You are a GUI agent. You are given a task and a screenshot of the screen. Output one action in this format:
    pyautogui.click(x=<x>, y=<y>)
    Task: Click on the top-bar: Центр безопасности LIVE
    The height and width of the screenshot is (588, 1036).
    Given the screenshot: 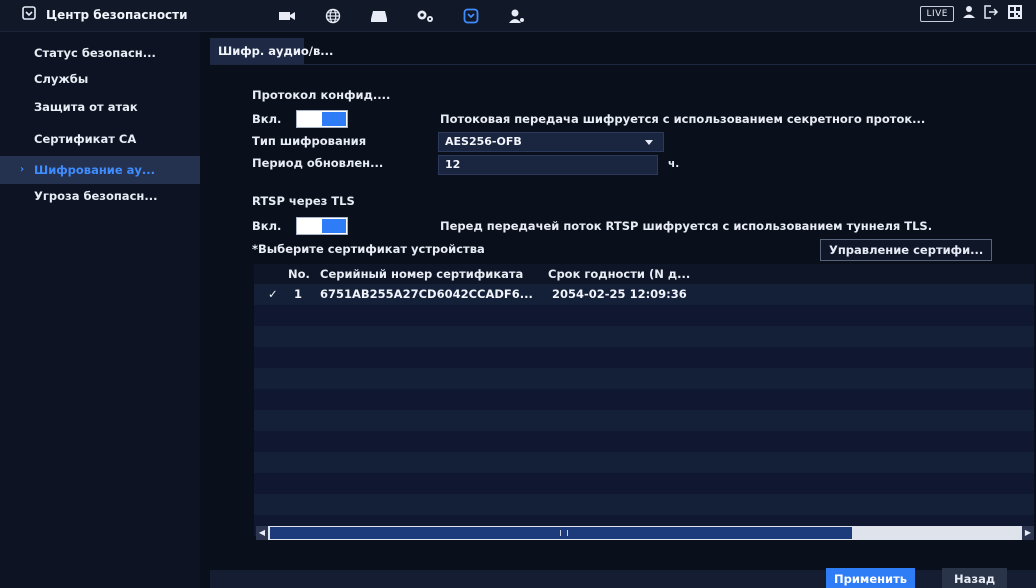 What is the action you would take?
    pyautogui.click(x=518, y=16)
    